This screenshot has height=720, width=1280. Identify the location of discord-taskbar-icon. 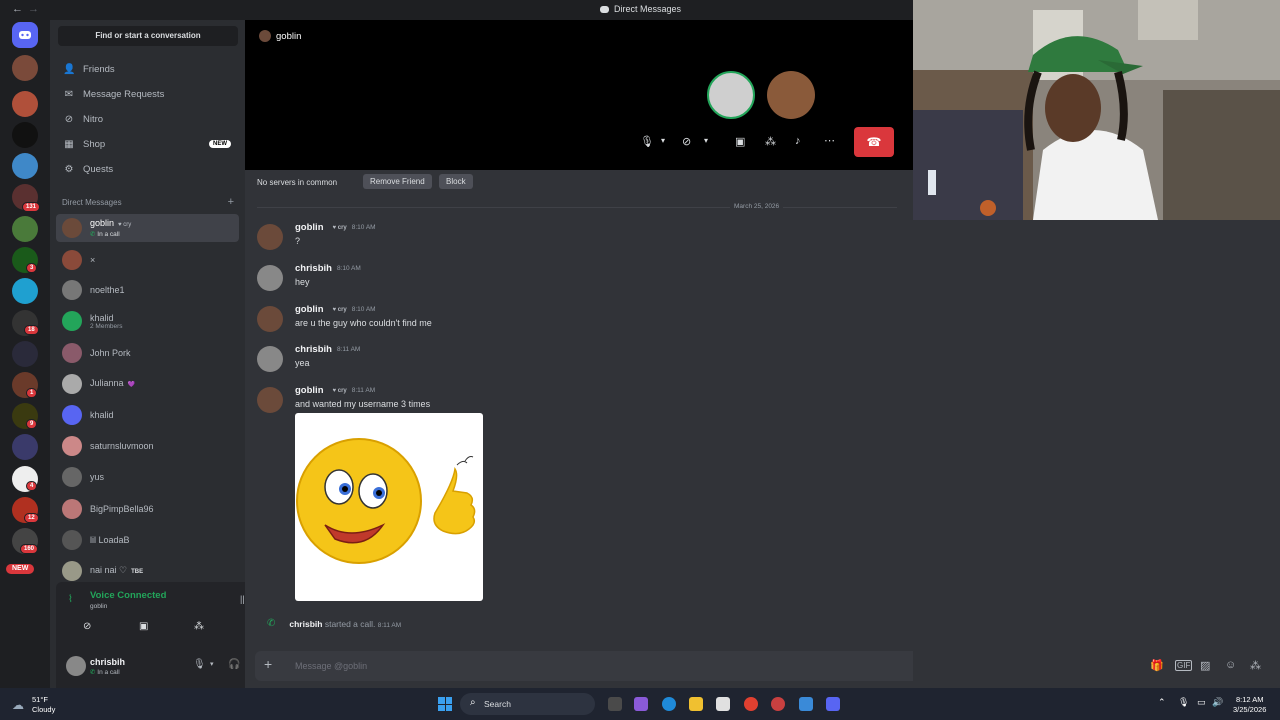
(833, 704).